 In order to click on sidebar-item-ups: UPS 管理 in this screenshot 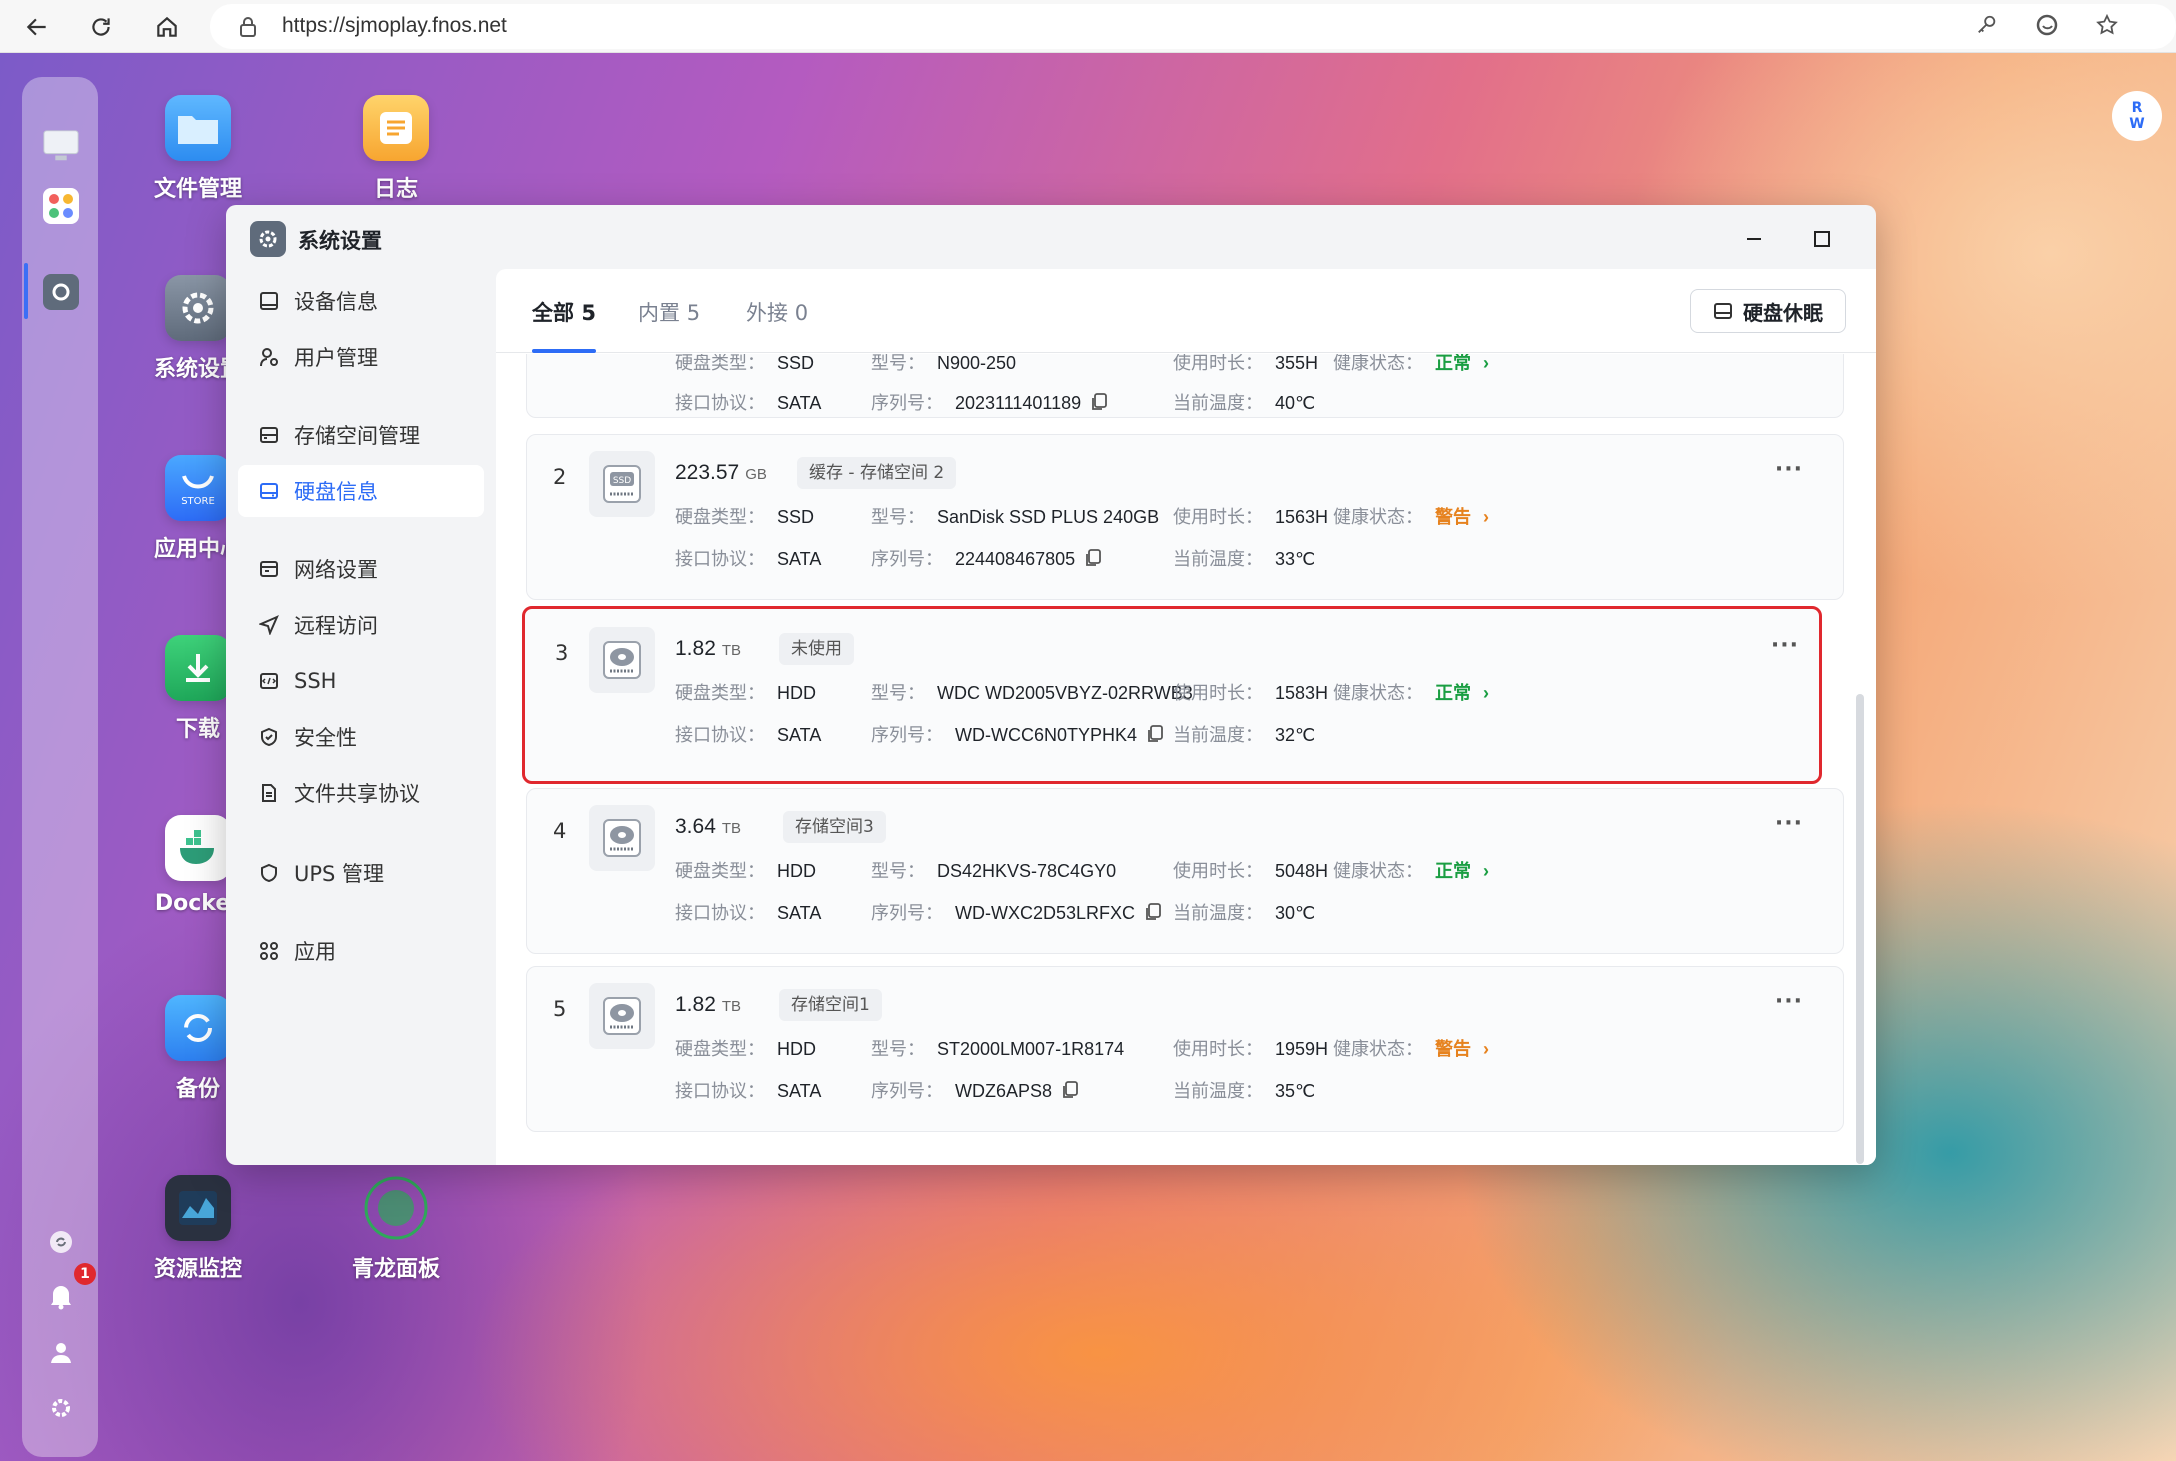, I will do `click(361, 873)`.